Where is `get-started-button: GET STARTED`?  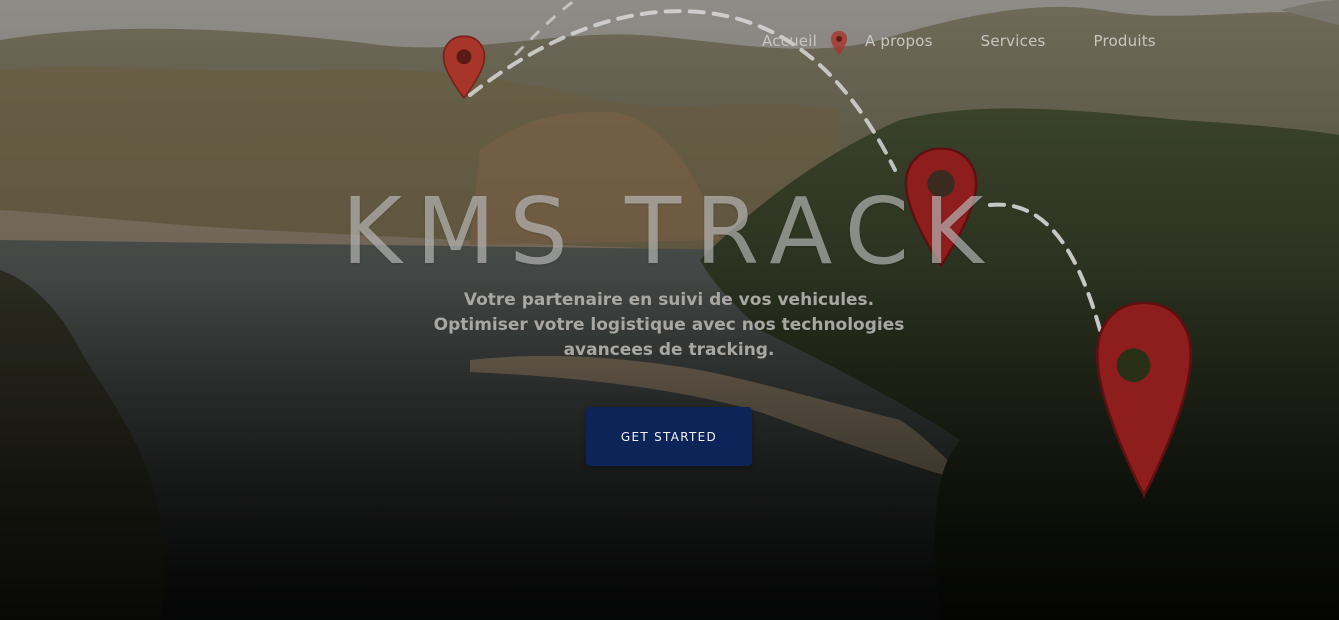 get-started-button: GET STARTED is located at coordinates (669, 436).